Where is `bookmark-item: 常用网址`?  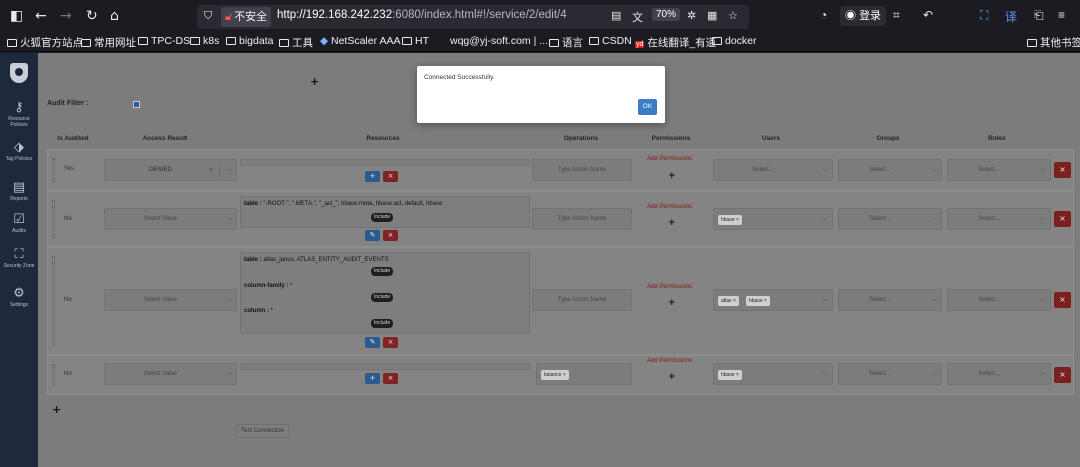 bookmark-item: 常用网址 is located at coordinates (108, 42).